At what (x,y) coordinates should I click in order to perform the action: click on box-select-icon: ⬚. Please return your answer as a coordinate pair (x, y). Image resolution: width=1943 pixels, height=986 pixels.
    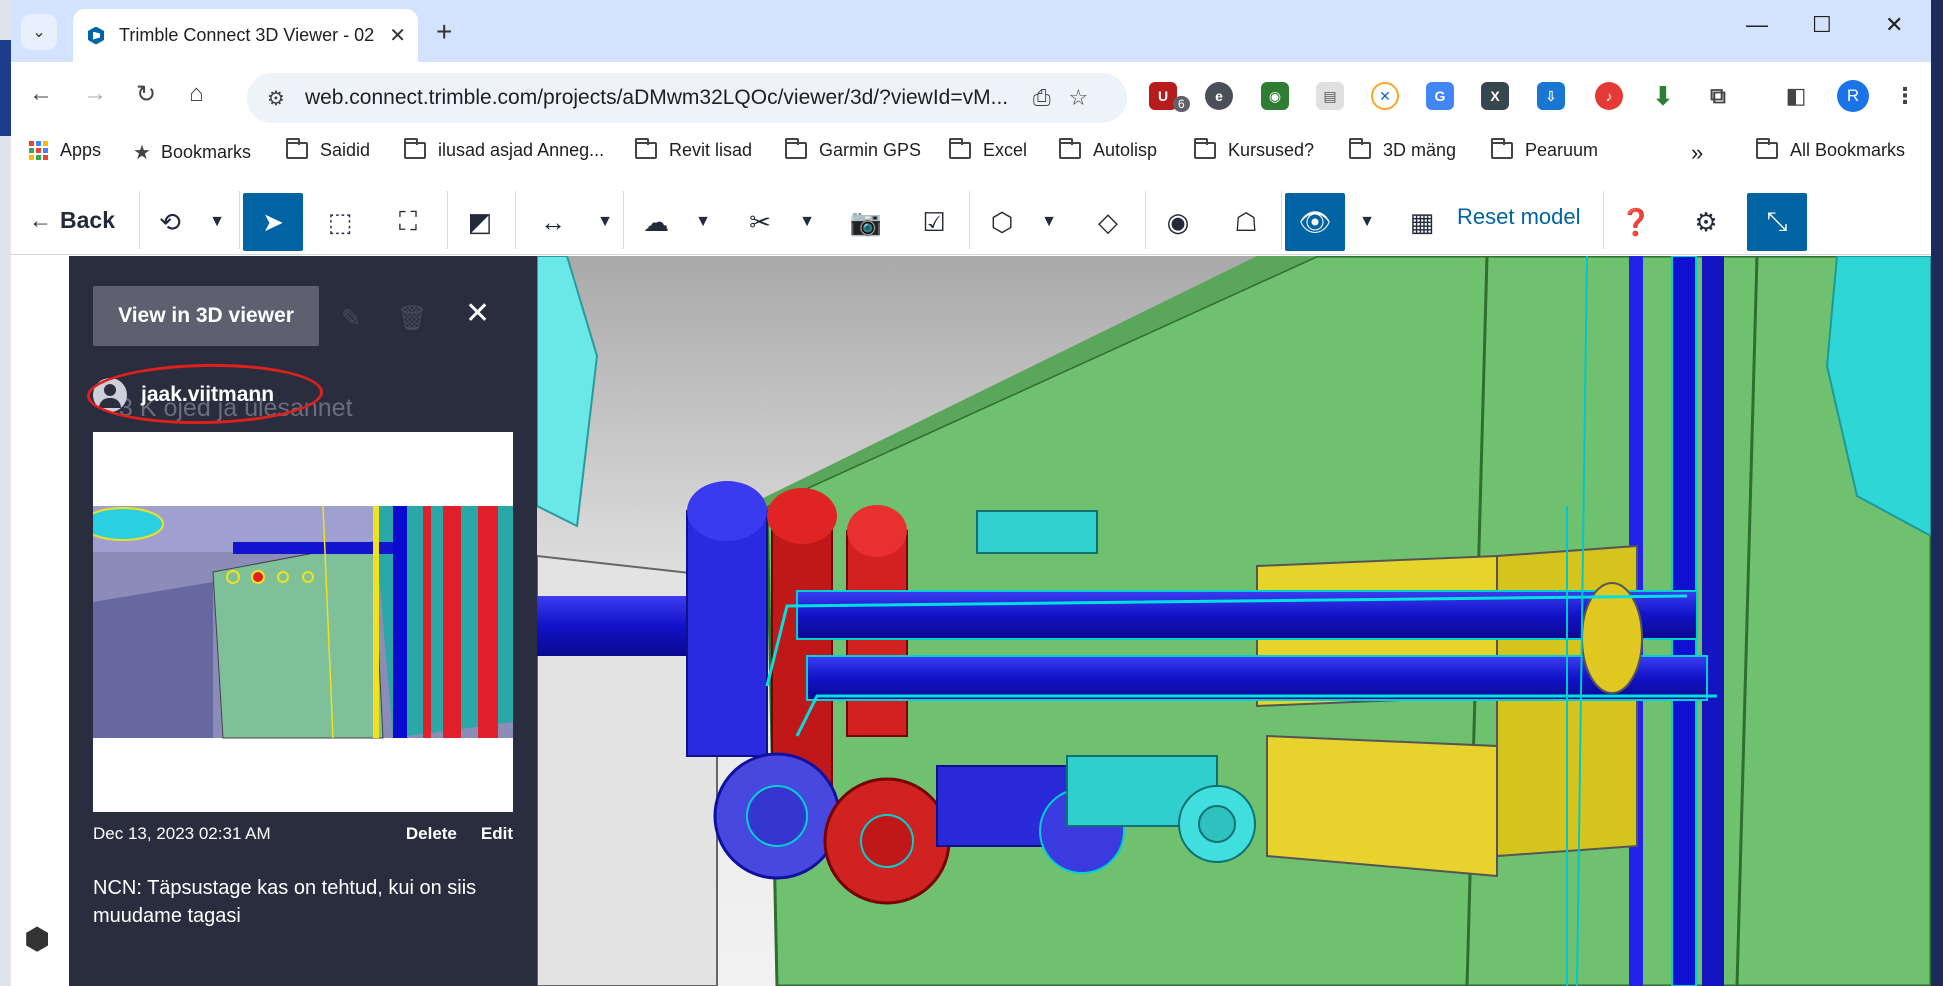
    Looking at the image, I should click on (340, 222).